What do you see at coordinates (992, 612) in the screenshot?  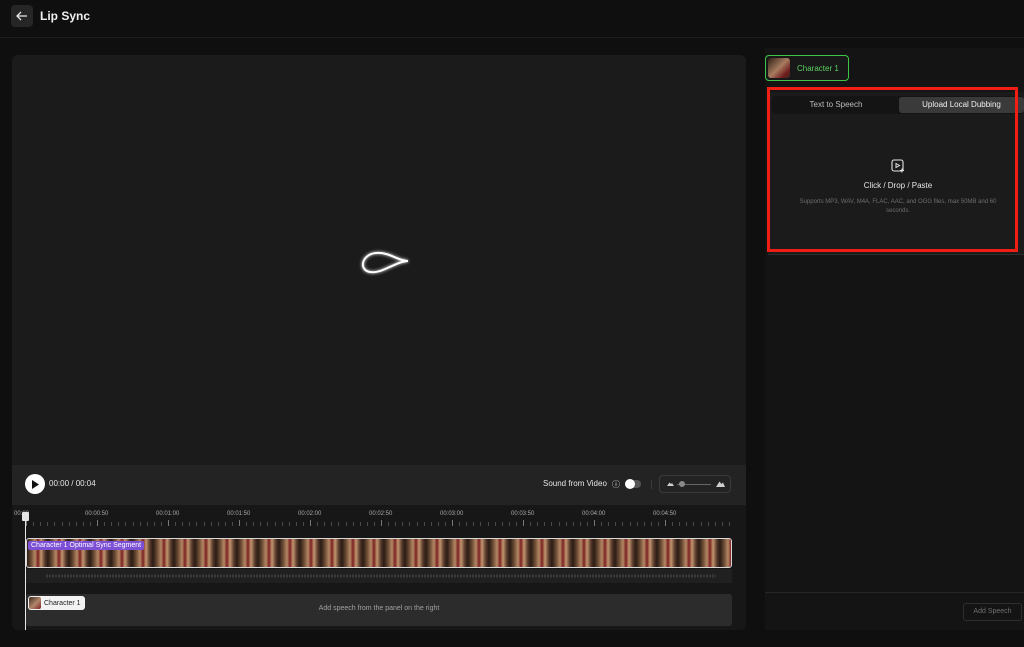 I see `add-speech-button: Add Speech` at bounding box center [992, 612].